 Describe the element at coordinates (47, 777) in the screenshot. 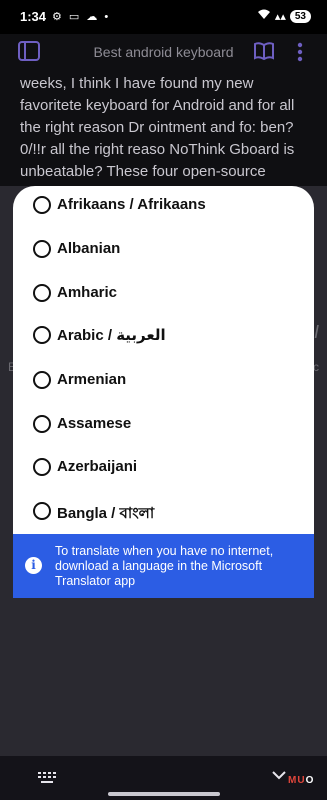

I see `keyboard-icon` at that location.